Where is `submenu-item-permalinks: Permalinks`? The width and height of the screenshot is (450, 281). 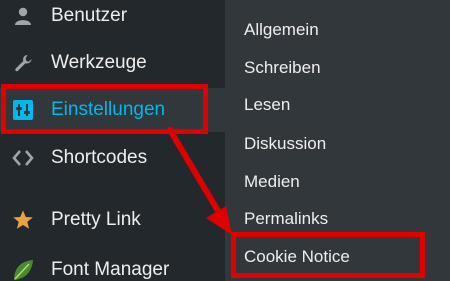
submenu-item-permalinks: Permalinks is located at coordinates (286, 219).